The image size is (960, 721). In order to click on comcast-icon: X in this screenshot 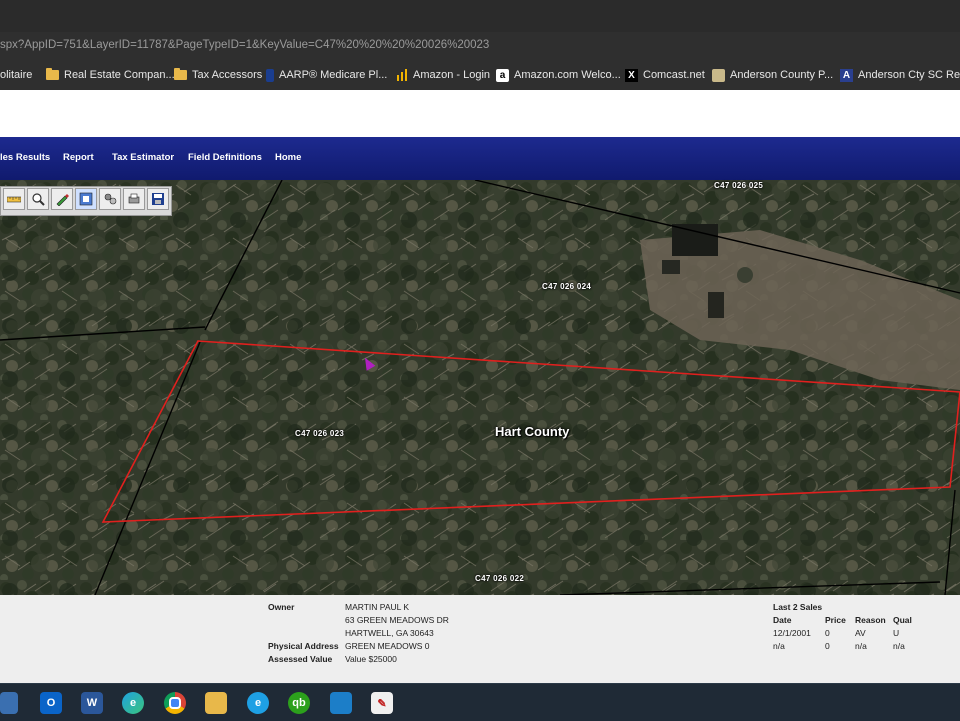, I will do `click(631, 75)`.